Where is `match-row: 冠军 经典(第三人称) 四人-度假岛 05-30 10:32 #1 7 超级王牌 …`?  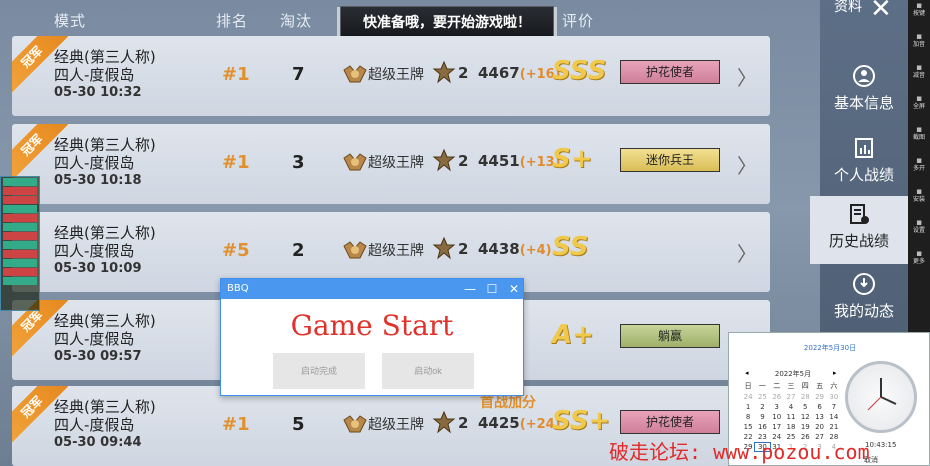
match-row: 冠军 经典(第三人称) 四人-度假岛 05-30 10:32 #1 7 超级王牌 … is located at coordinates (391, 76).